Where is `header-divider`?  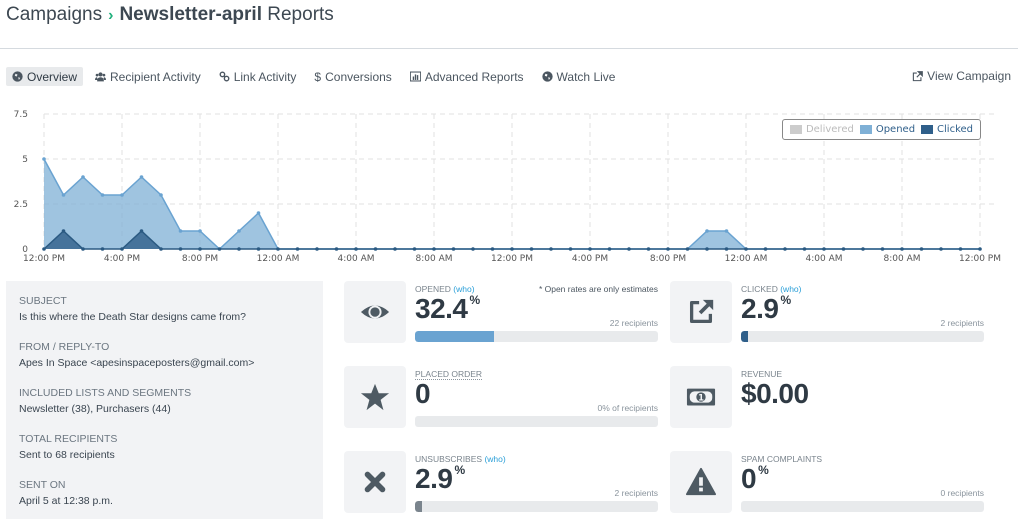 header-divider is located at coordinates (509, 48).